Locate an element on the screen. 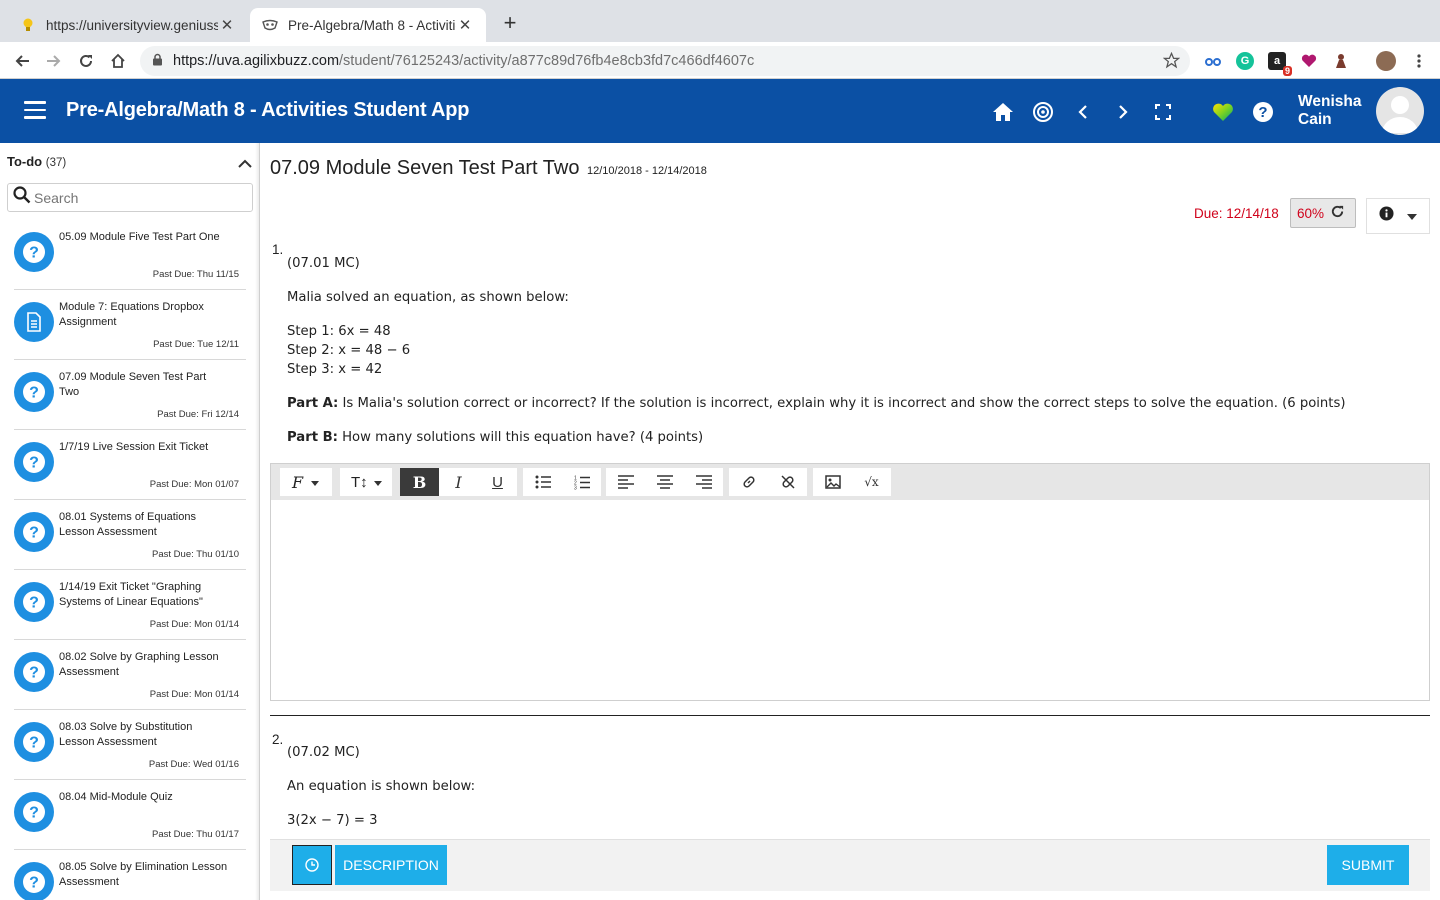 Image resolution: width=1440 pixels, height=900 pixels. next-chevron-icon is located at coordinates (1123, 112).